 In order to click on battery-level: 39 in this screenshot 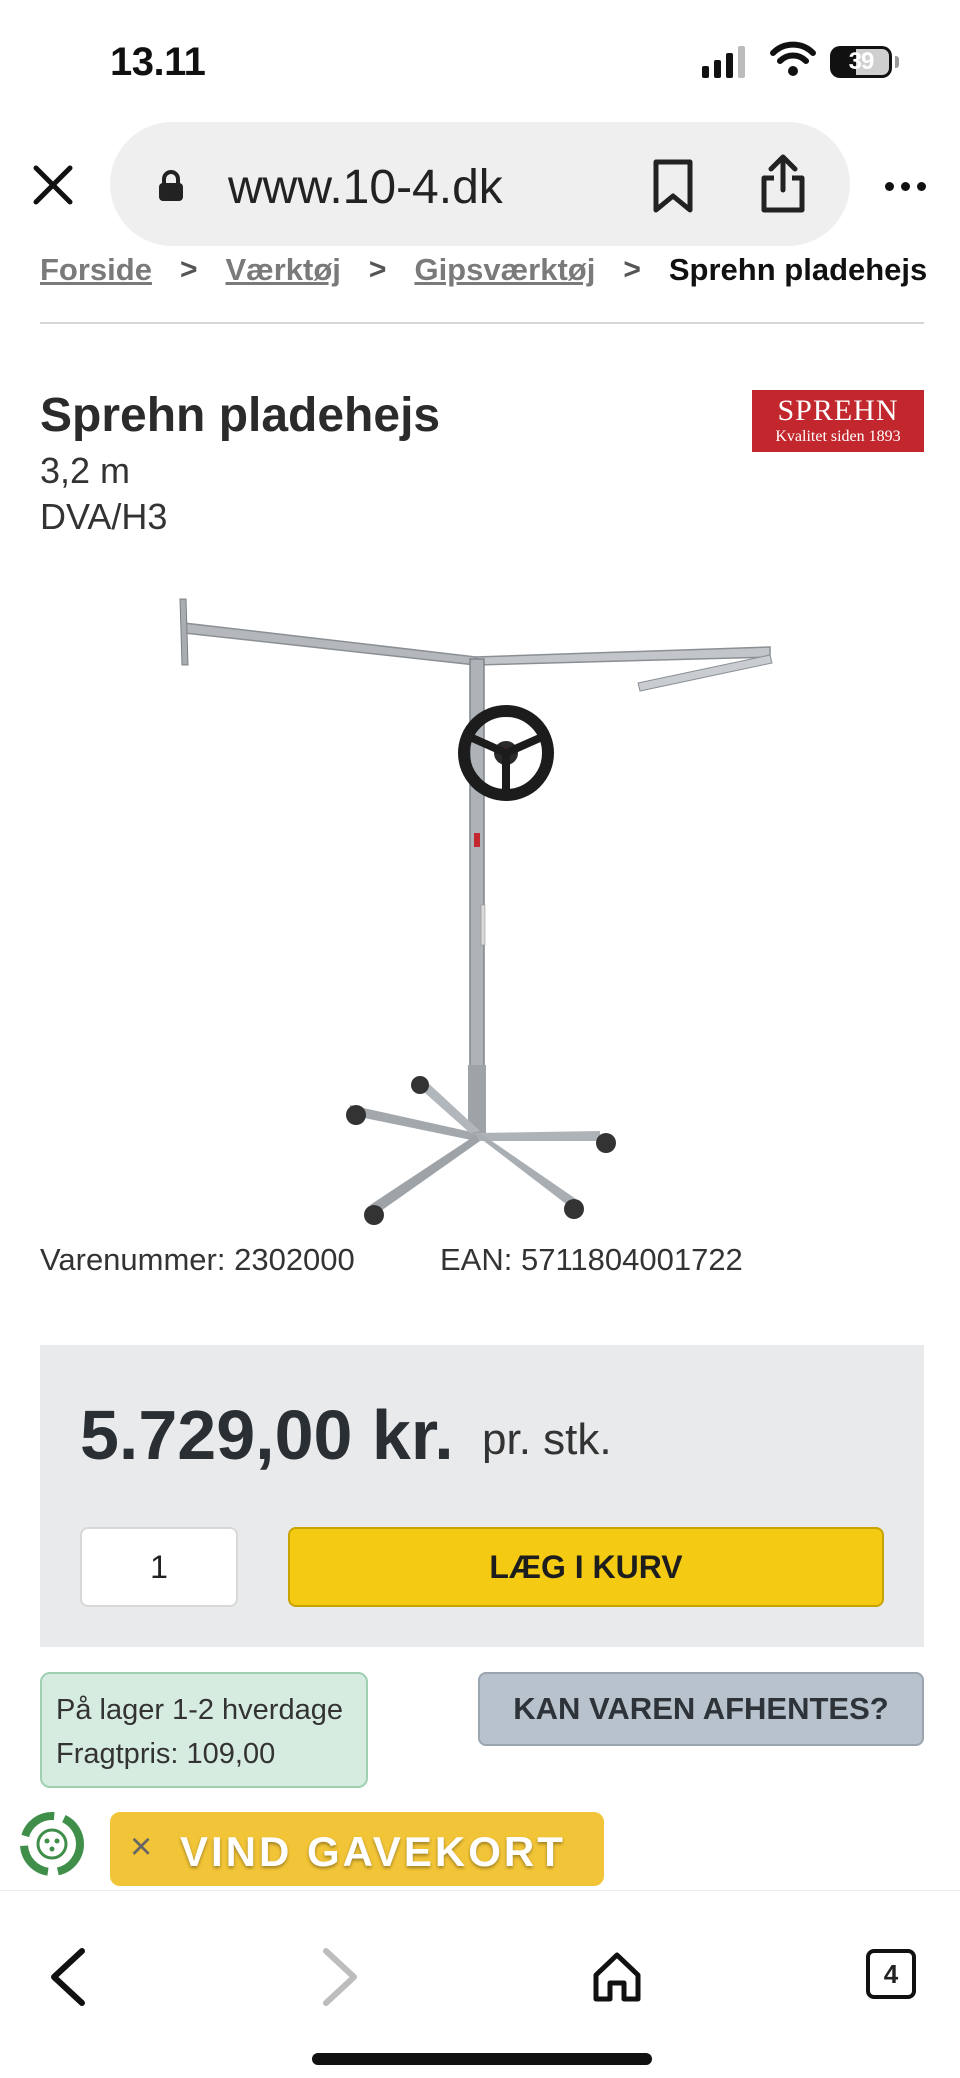, I will do `click(861, 61)`.